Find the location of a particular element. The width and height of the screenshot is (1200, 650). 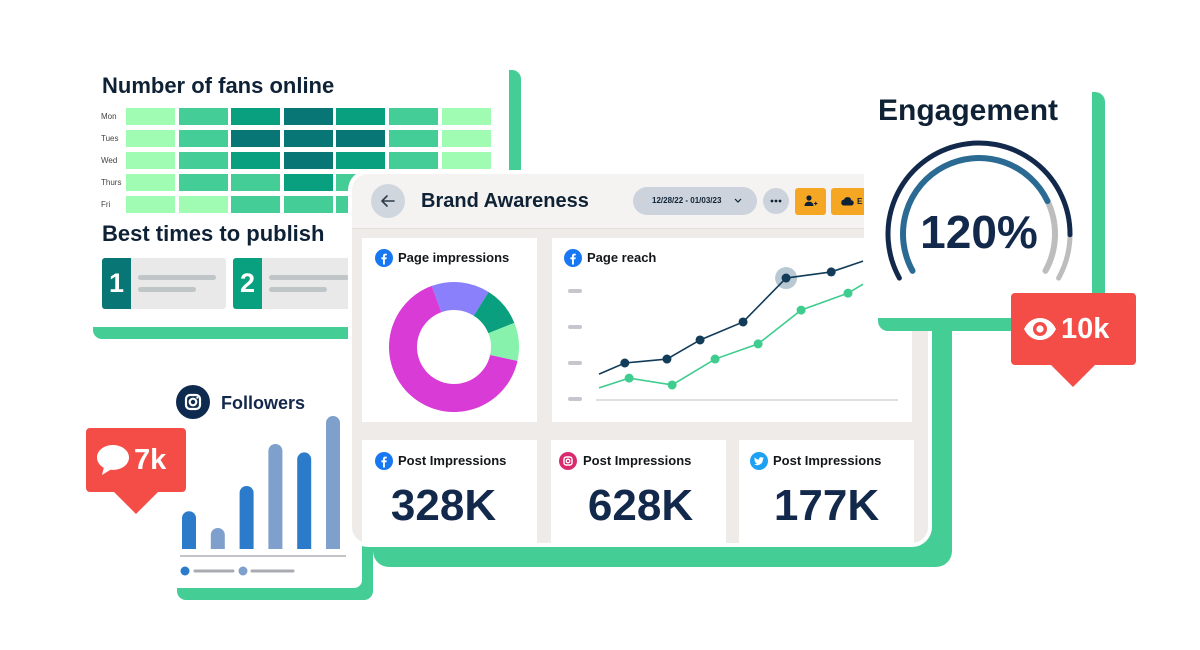

add-user-icon is located at coordinates (811, 200).